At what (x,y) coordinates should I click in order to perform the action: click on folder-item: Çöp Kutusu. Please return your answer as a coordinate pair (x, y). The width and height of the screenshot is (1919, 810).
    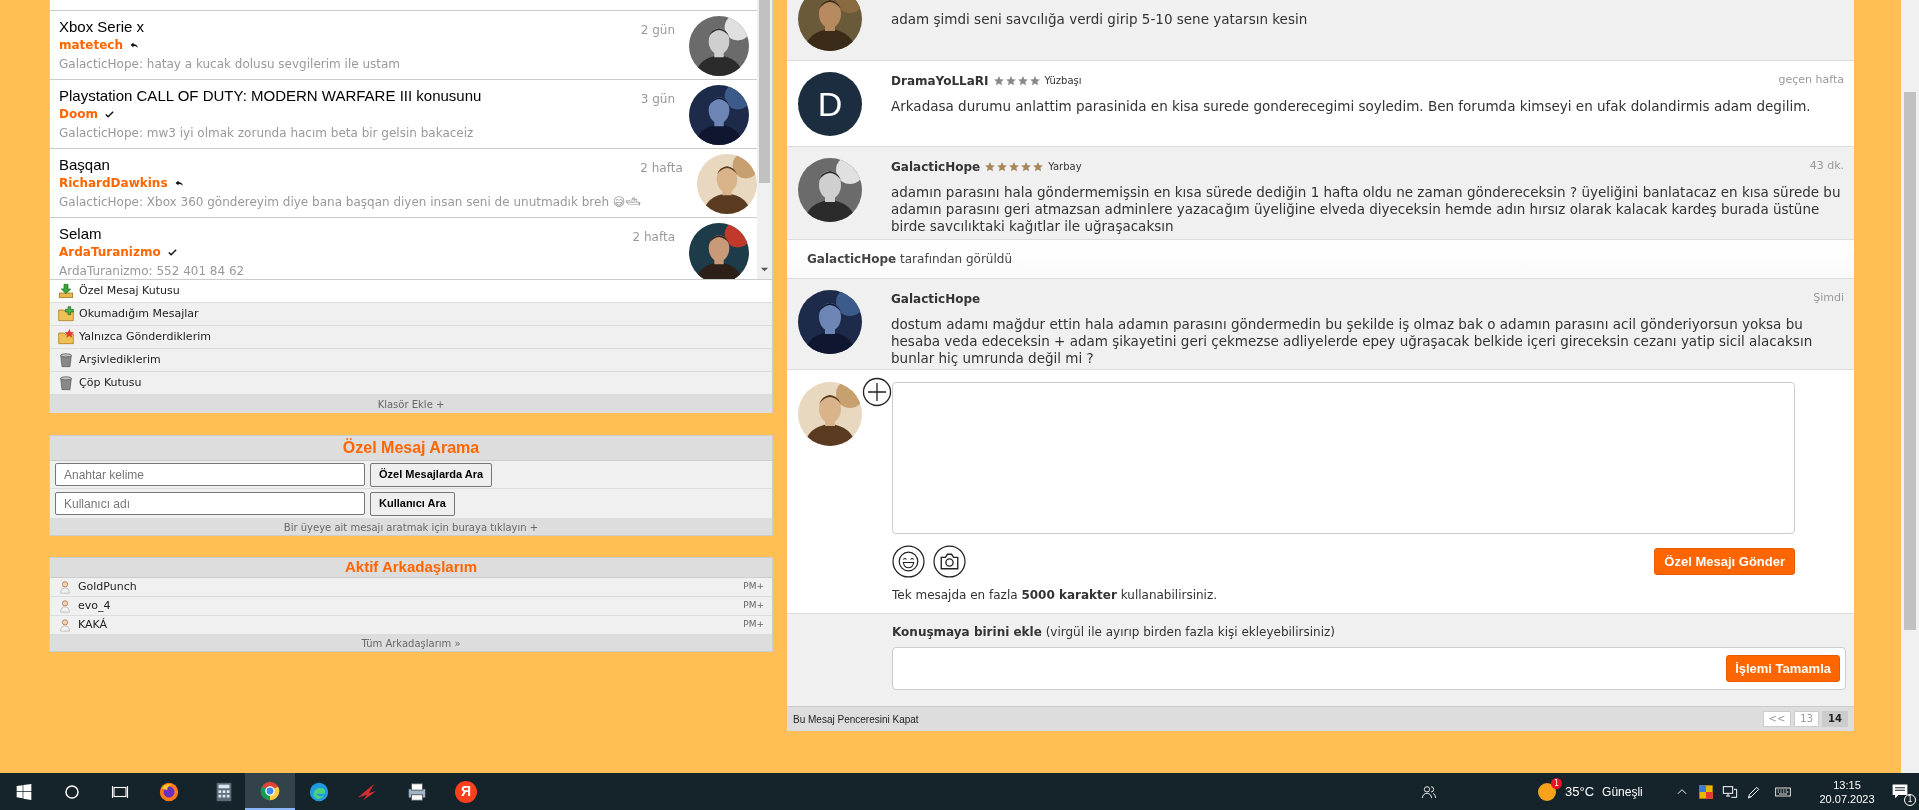
    Looking at the image, I should click on (411, 383).